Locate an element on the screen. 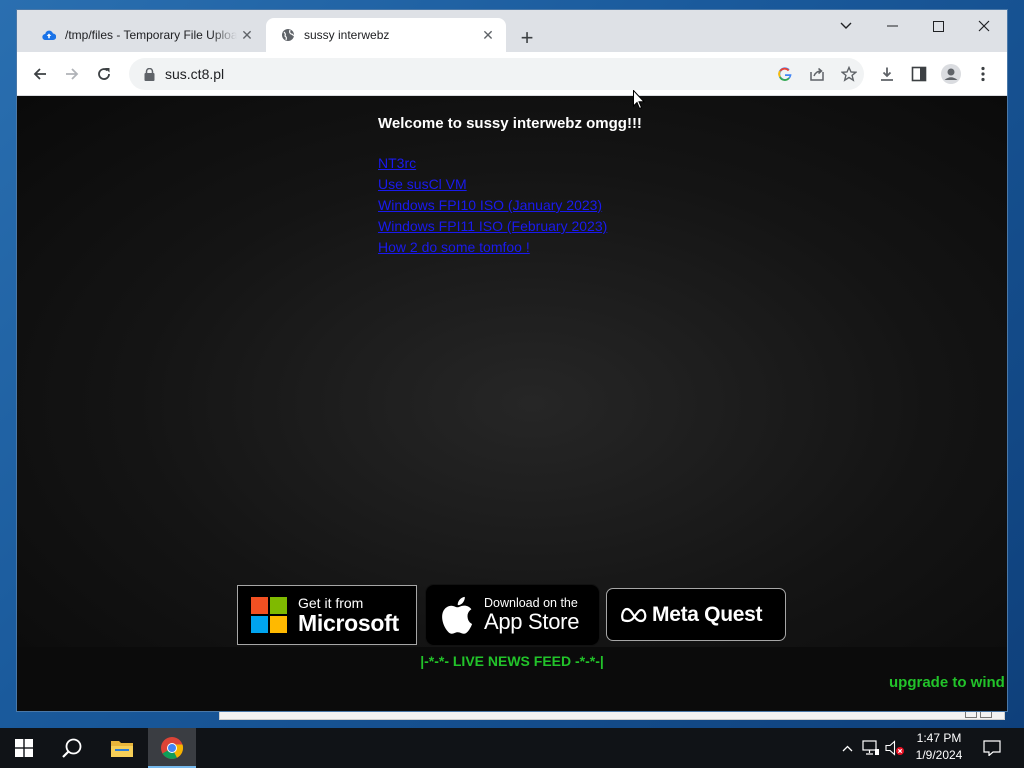 Image resolution: width=1024 pixels, height=768 pixels. file-explorer-taskbar-button is located at coordinates (122, 748).